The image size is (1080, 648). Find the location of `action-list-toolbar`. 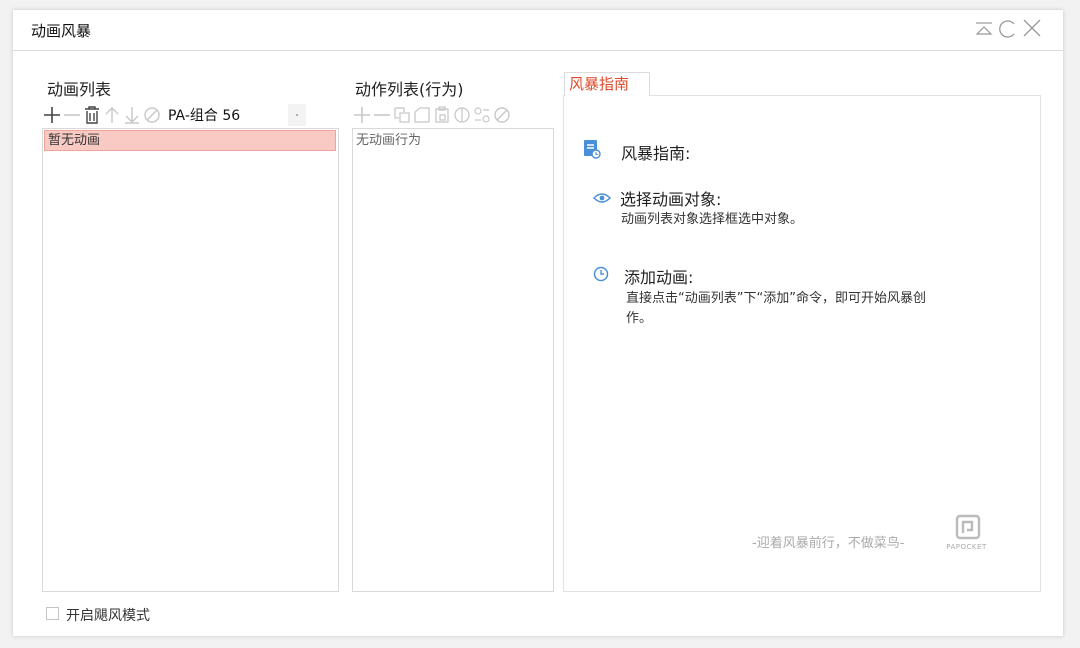

action-list-toolbar is located at coordinates (432, 115).